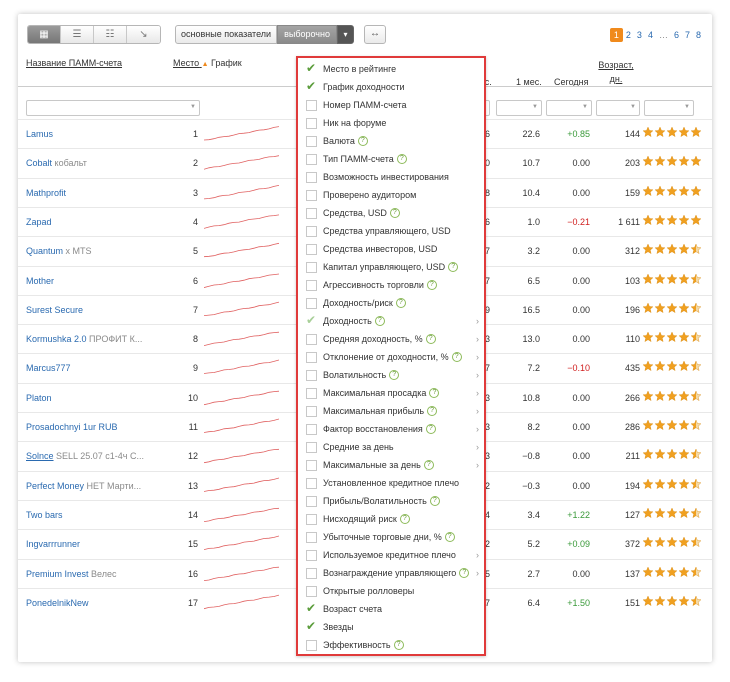 This screenshot has width=730, height=682. I want to click on column-option: Фактор восстановления? ›, so click(391, 430).